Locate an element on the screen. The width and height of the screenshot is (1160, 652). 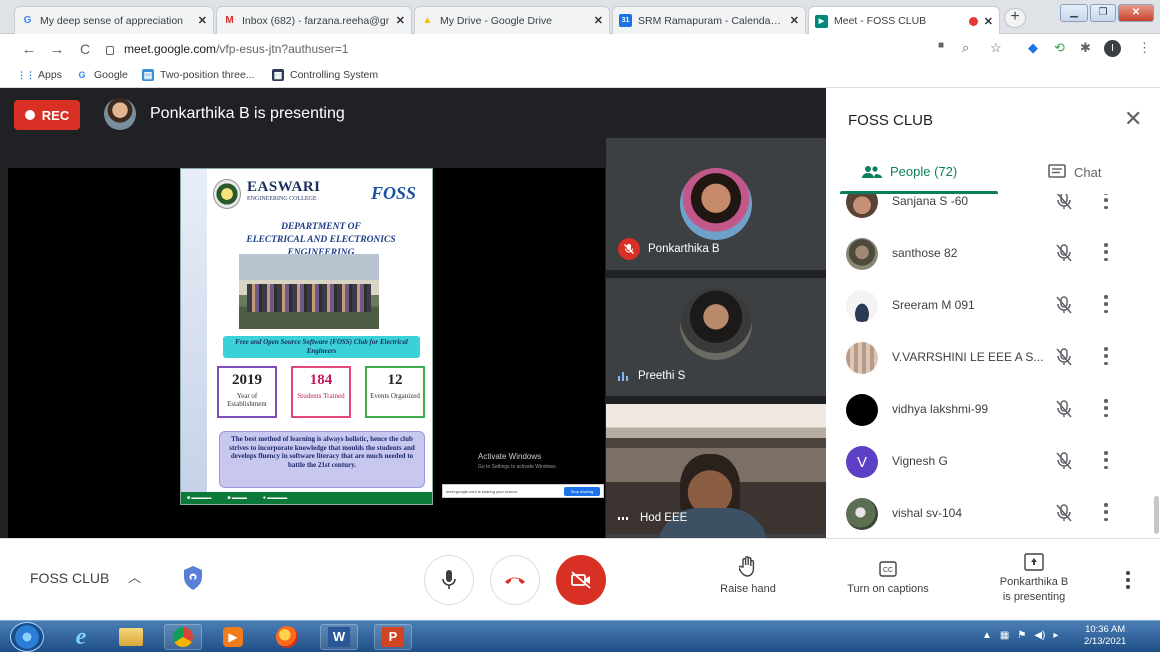
raise-hand-button: Raise hand is located at coordinates (748, 575).